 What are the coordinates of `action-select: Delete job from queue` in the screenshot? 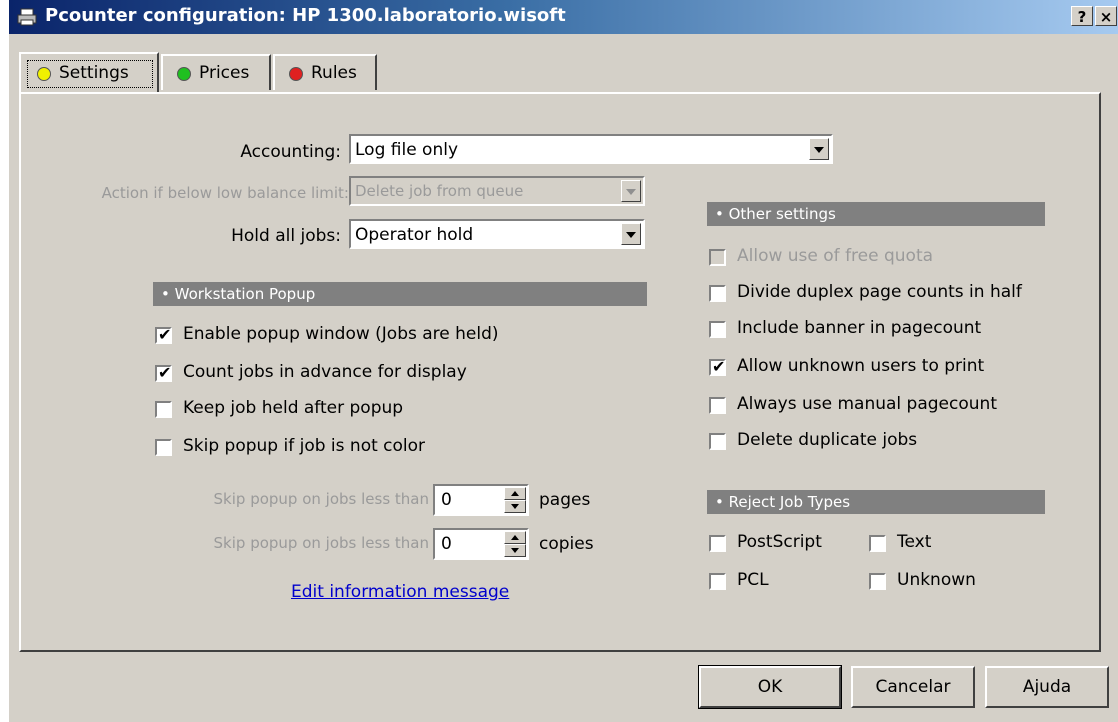 It's located at (497, 191).